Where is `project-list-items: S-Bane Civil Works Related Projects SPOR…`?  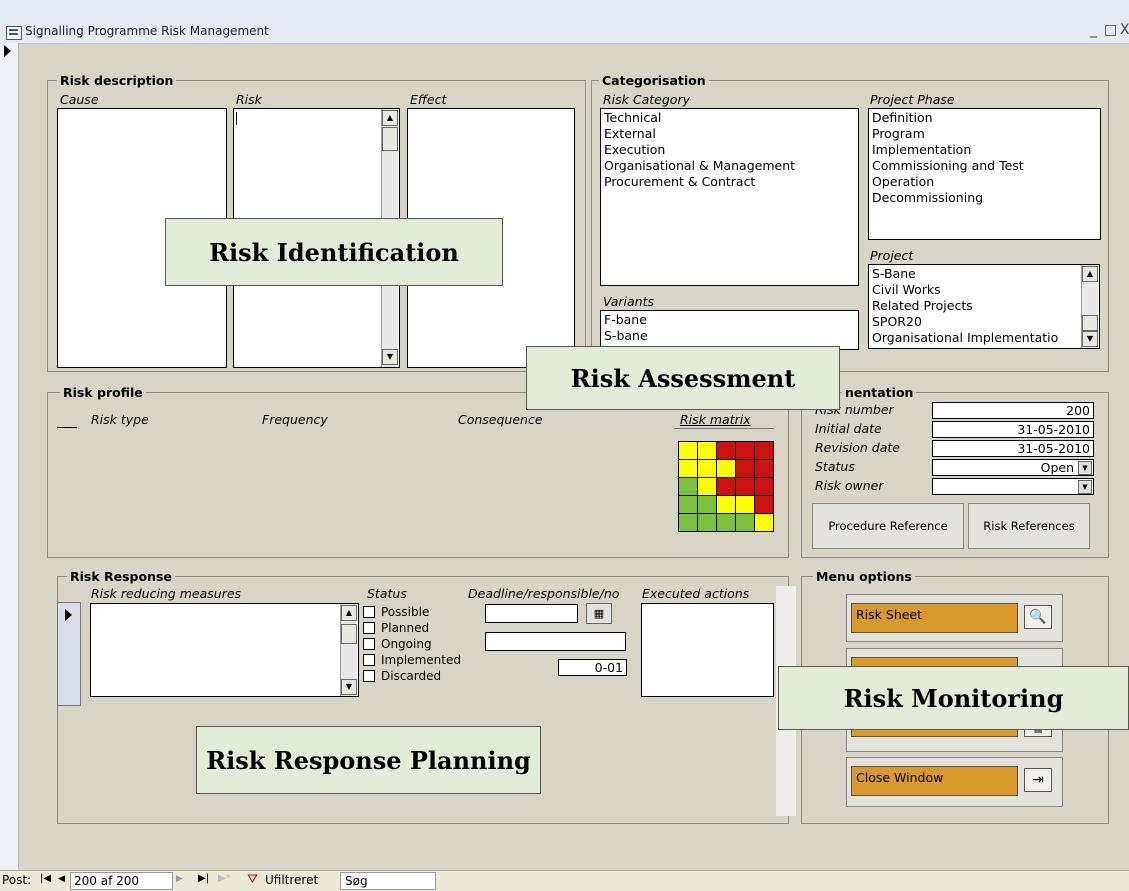 project-list-items: S-Bane Civil Works Related Projects SPOR… is located at coordinates (976, 306).